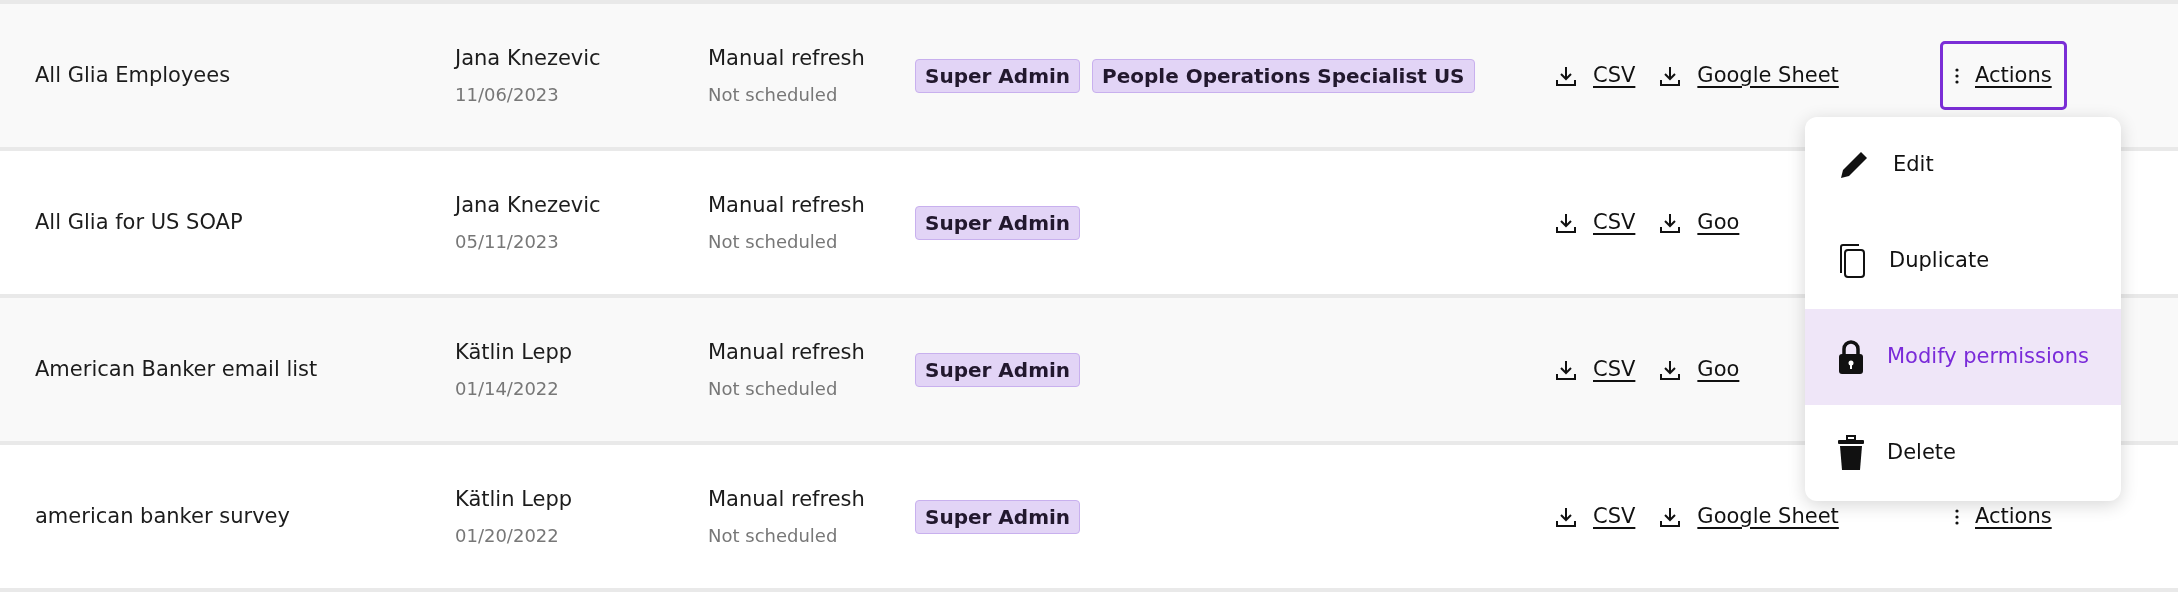 Image resolution: width=2178 pixels, height=598 pixels. What do you see at coordinates (1963, 357) in the screenshot?
I see `menu-item: Modify permissions` at bounding box center [1963, 357].